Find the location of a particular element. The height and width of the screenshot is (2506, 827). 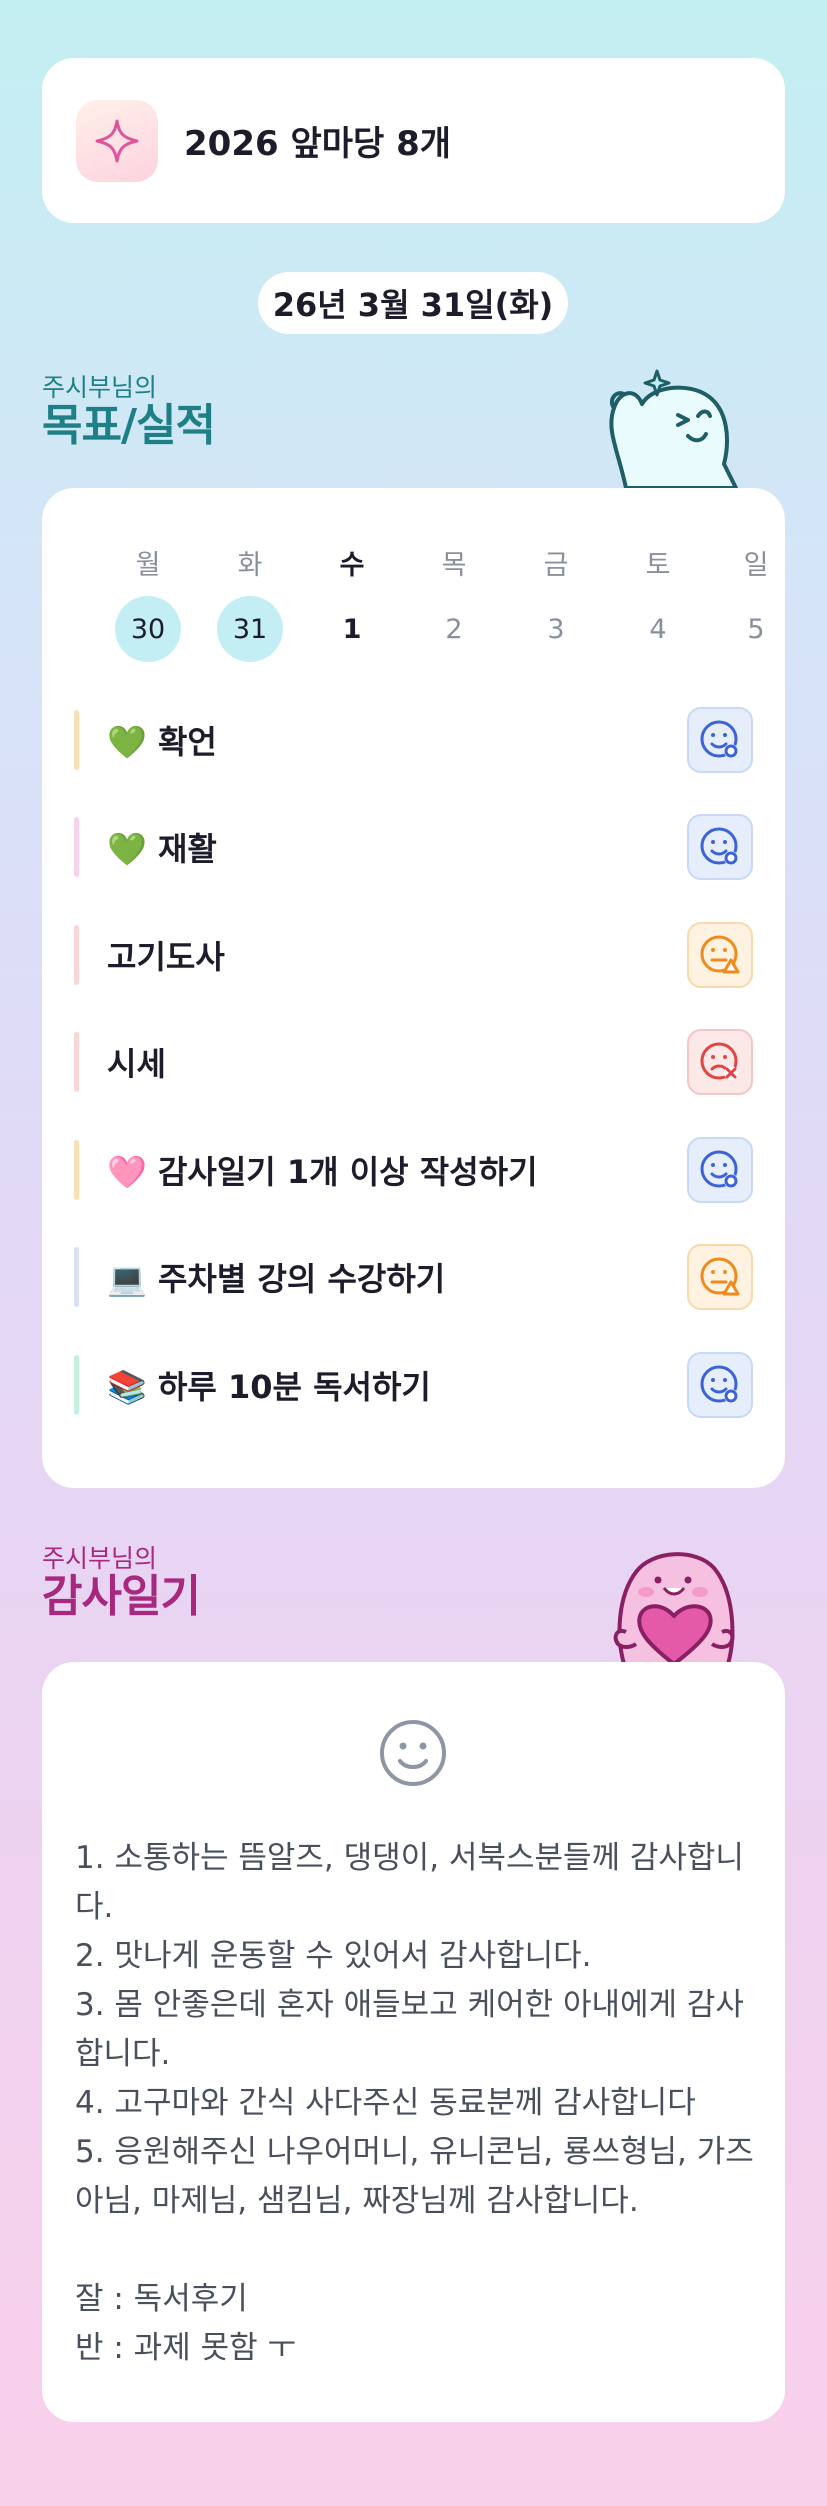

goals-section-heading: 주시부님의 목표/실적 is located at coordinates (129, 412).